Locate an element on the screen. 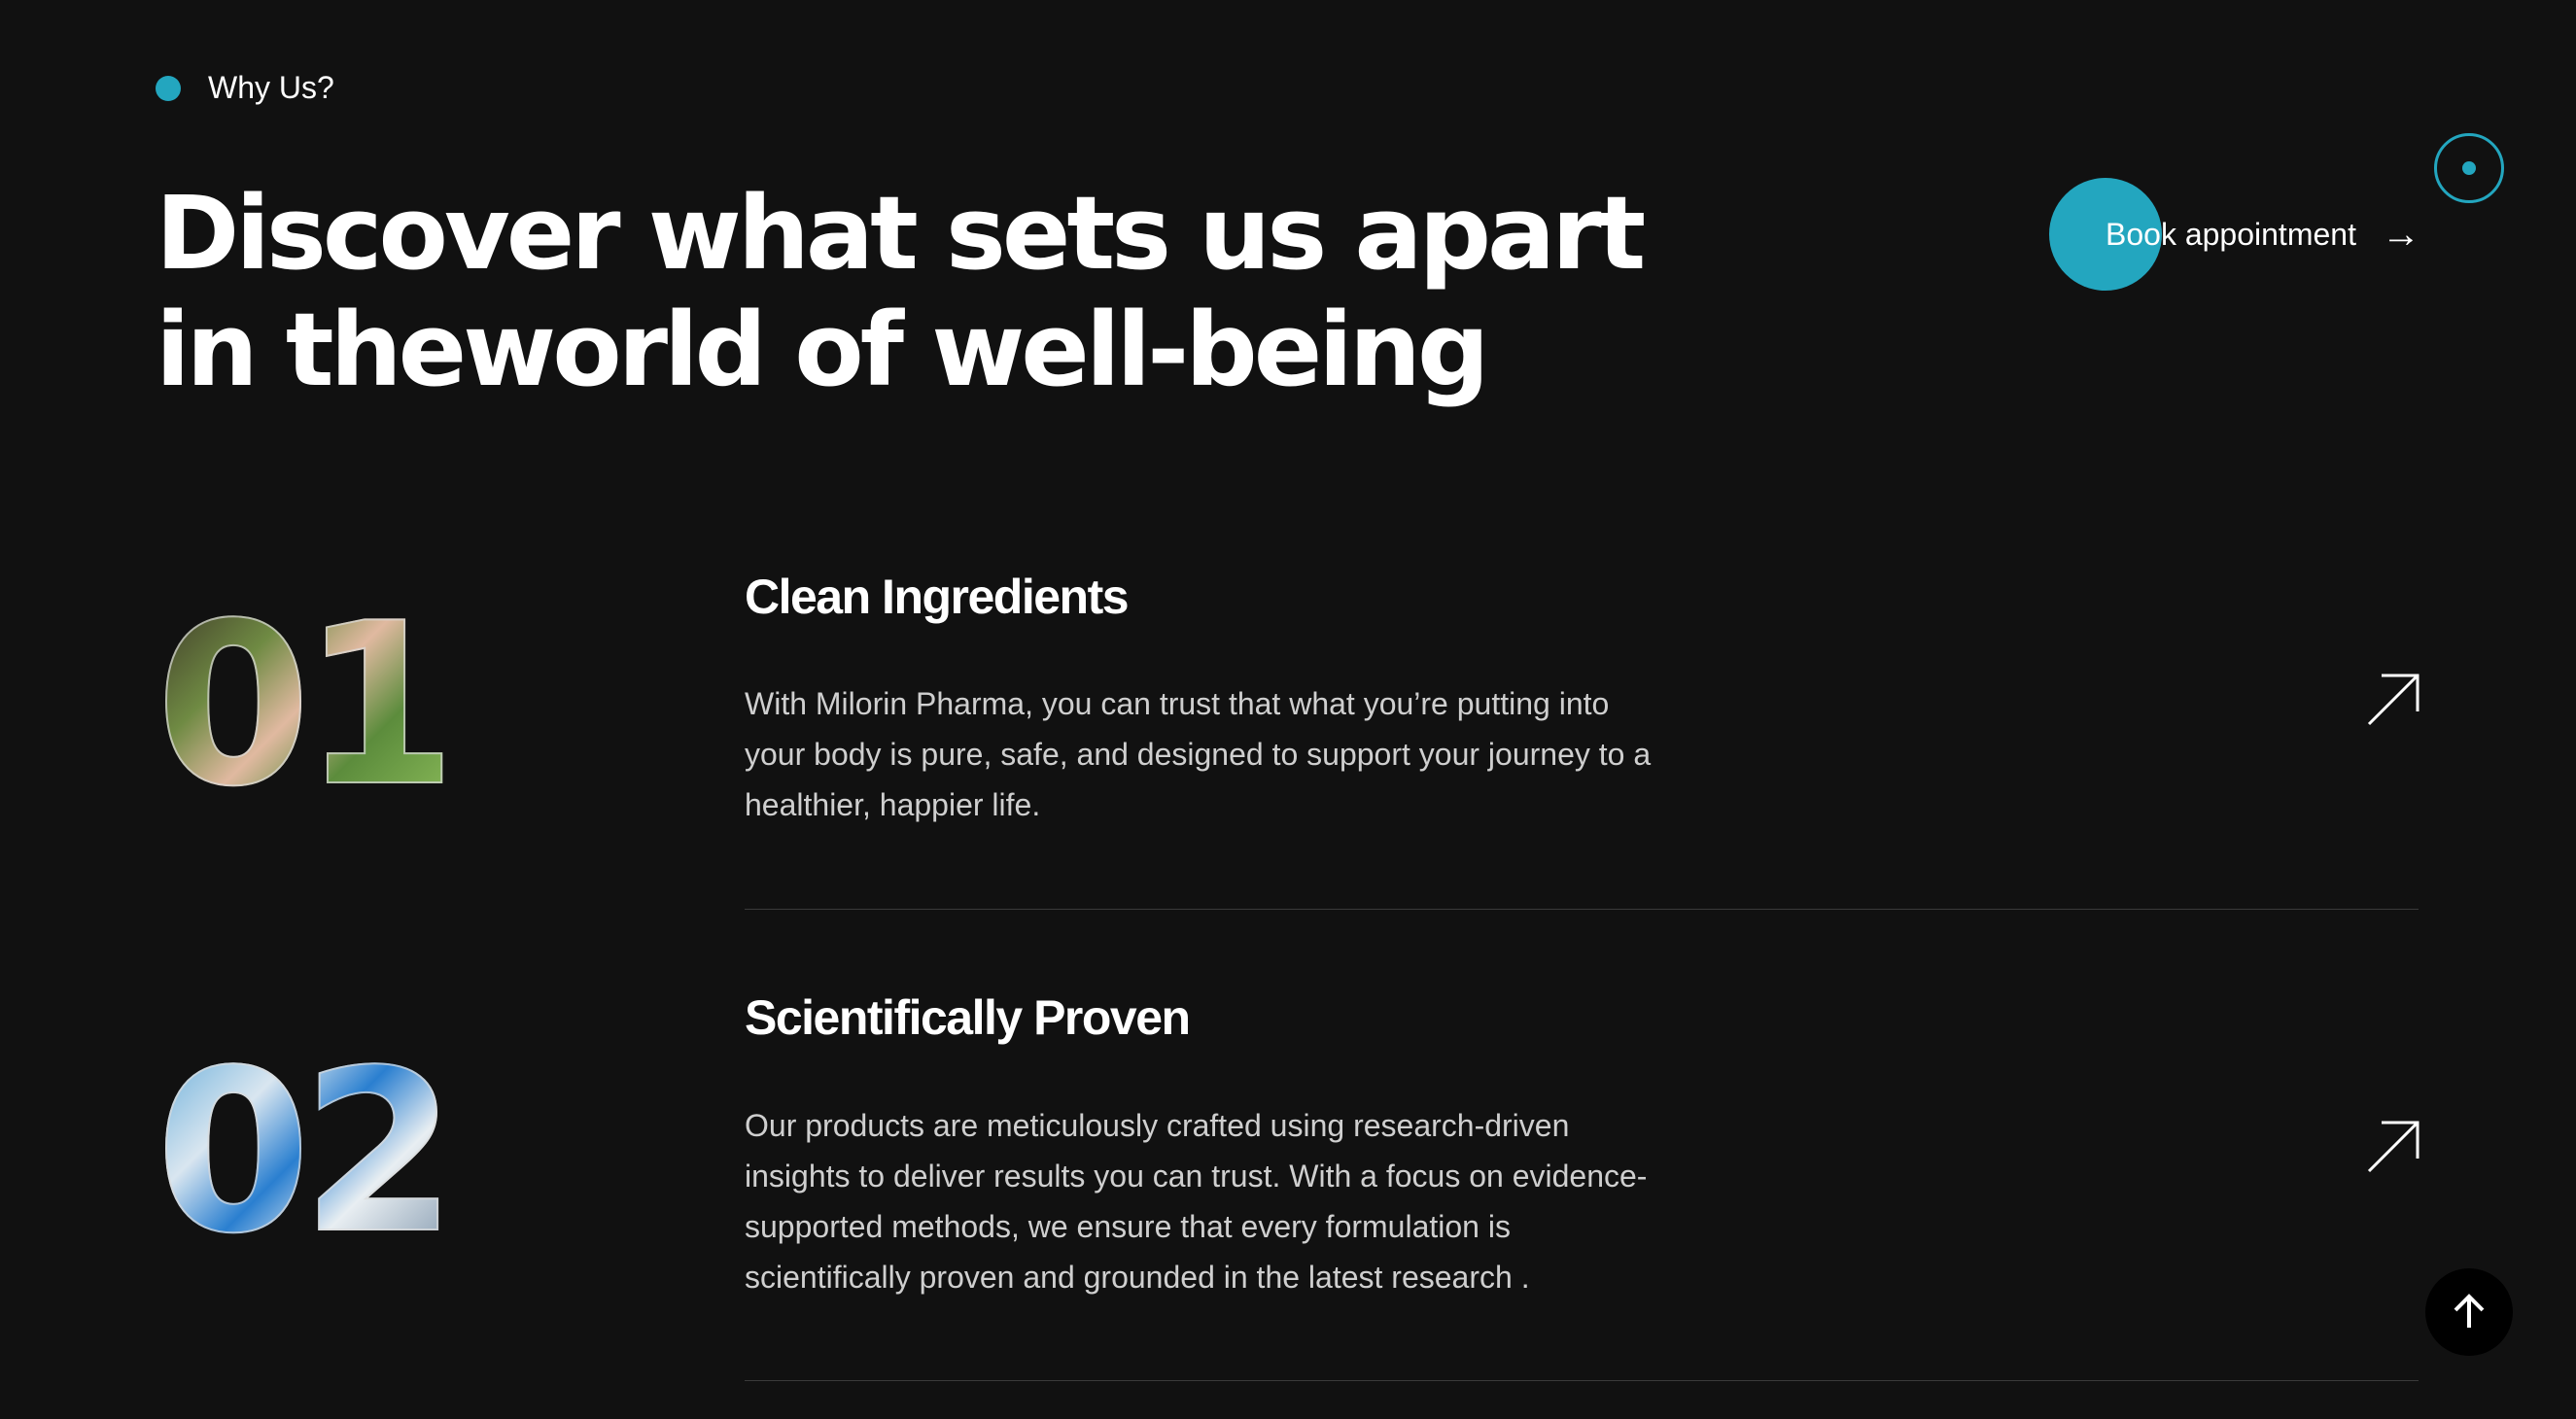 The image size is (2576, 1419). scroll-to-top-button is located at coordinates (2469, 1312).